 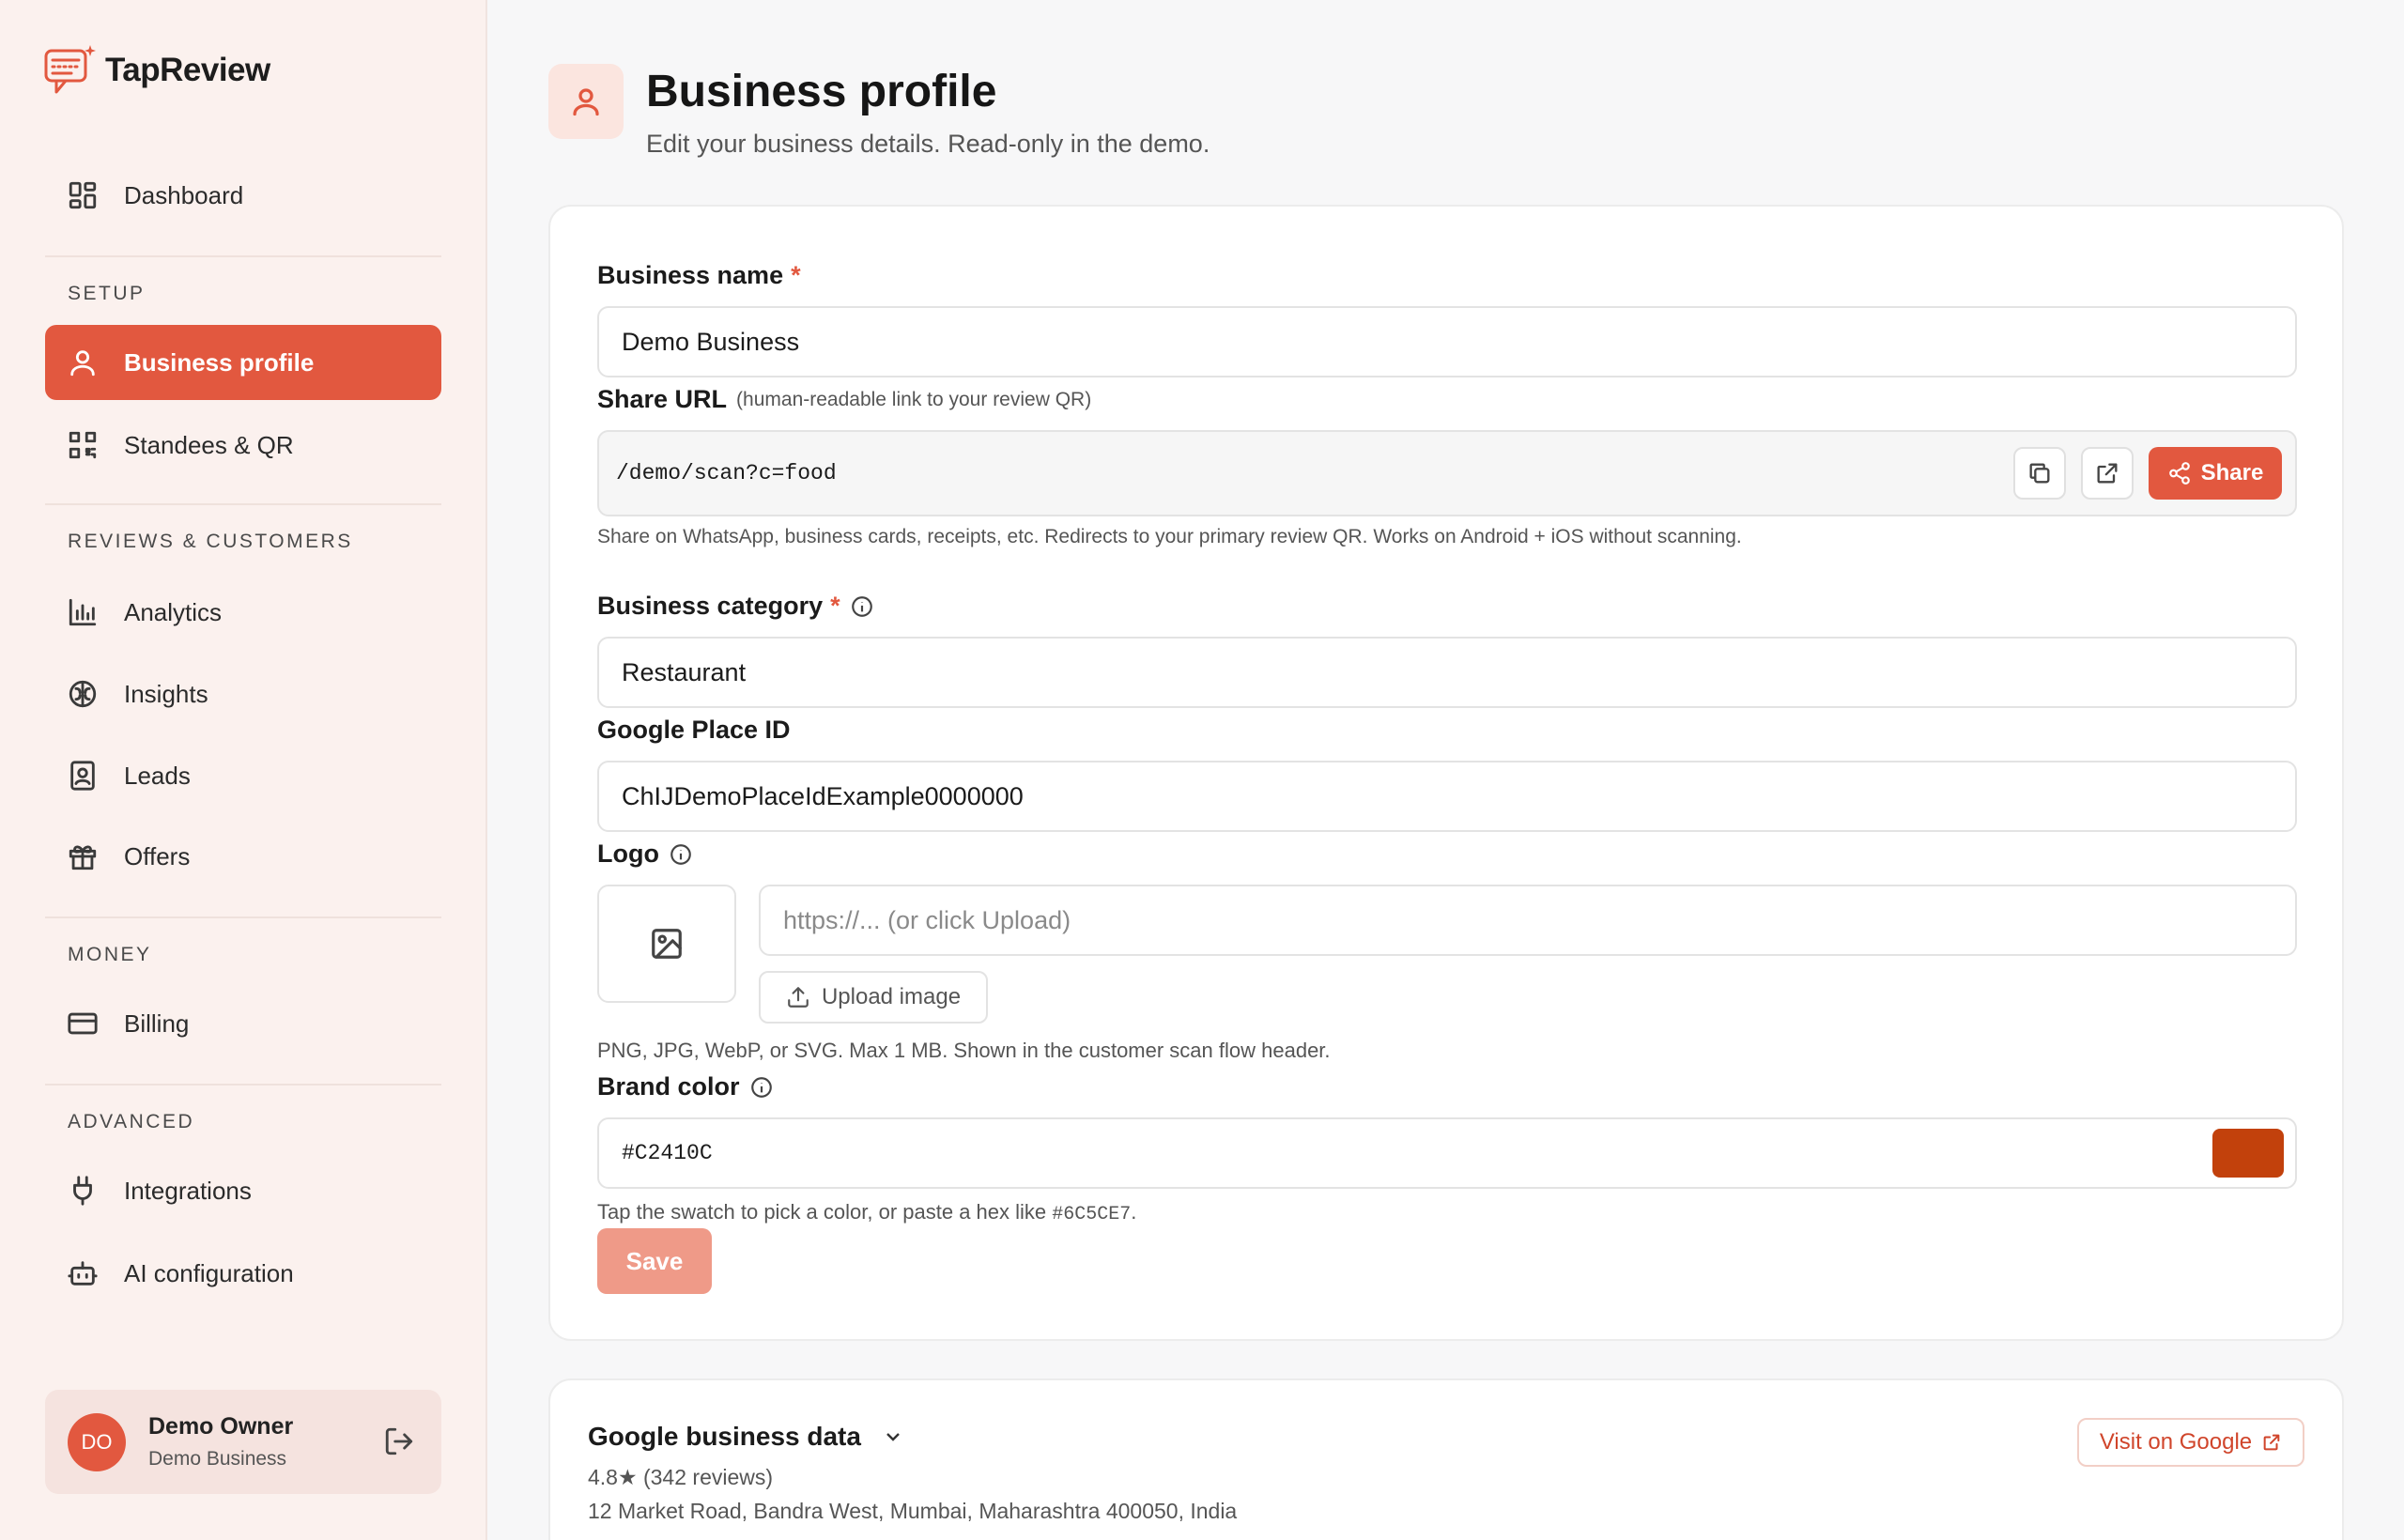 I want to click on sidebar-item-label: Offers, so click(x=157, y=855).